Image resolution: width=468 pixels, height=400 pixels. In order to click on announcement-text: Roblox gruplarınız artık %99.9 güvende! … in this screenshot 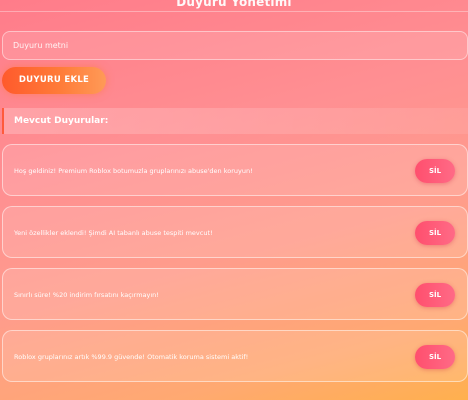, I will do `click(131, 357)`.